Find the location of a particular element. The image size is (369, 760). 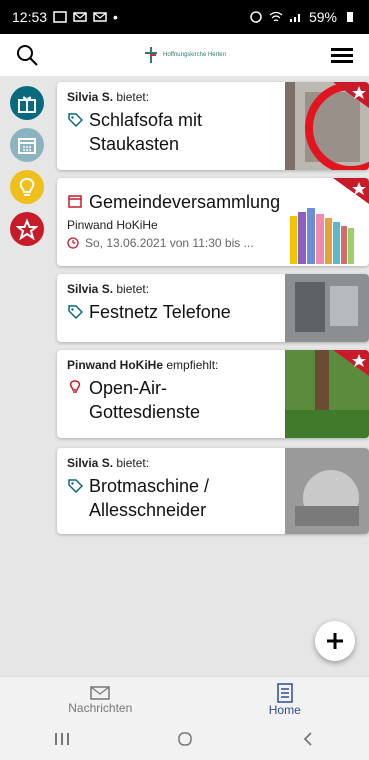

signal-icon is located at coordinates (296, 17).